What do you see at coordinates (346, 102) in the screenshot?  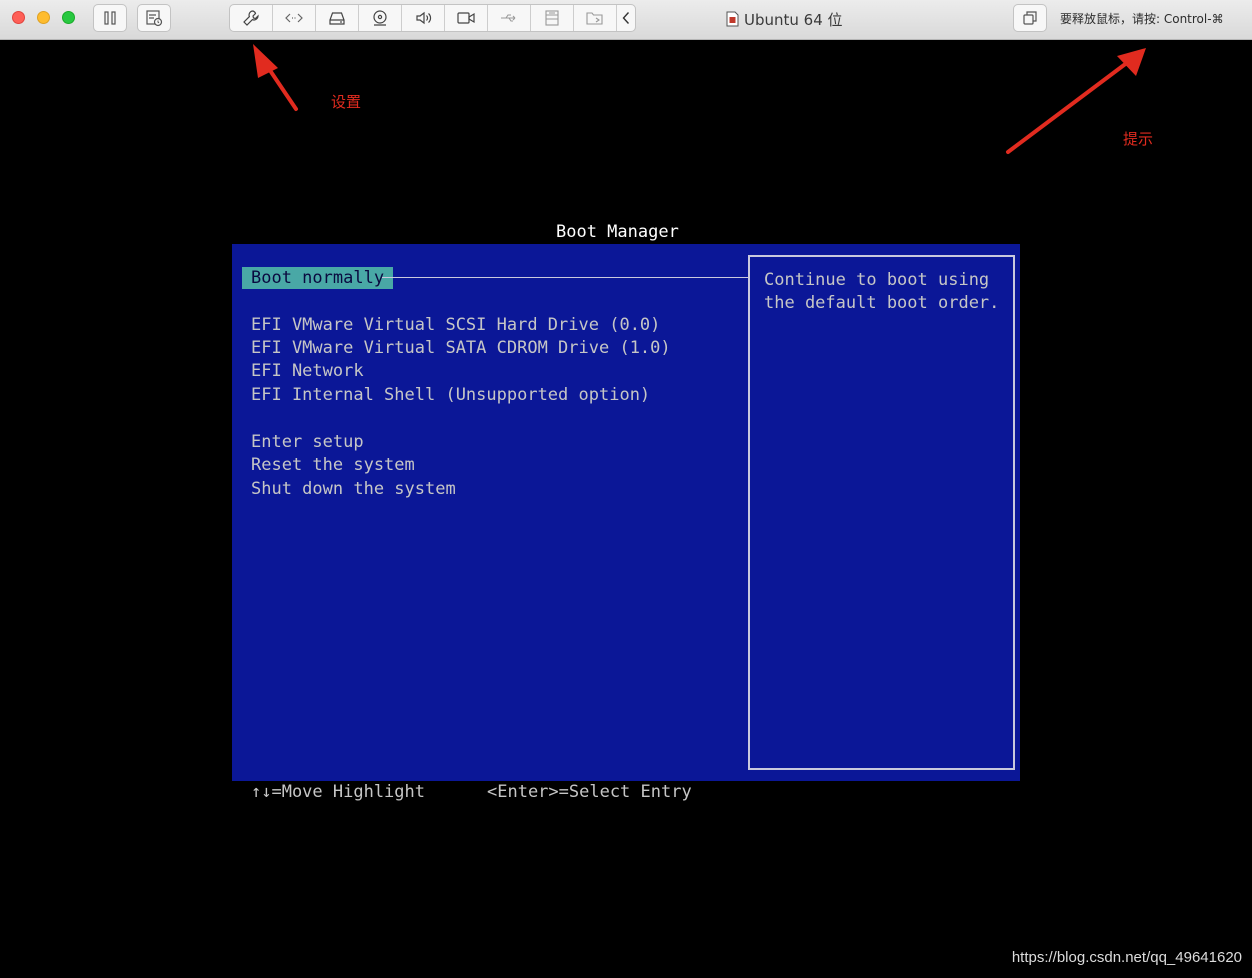 I see `settings-annotation: 设置` at bounding box center [346, 102].